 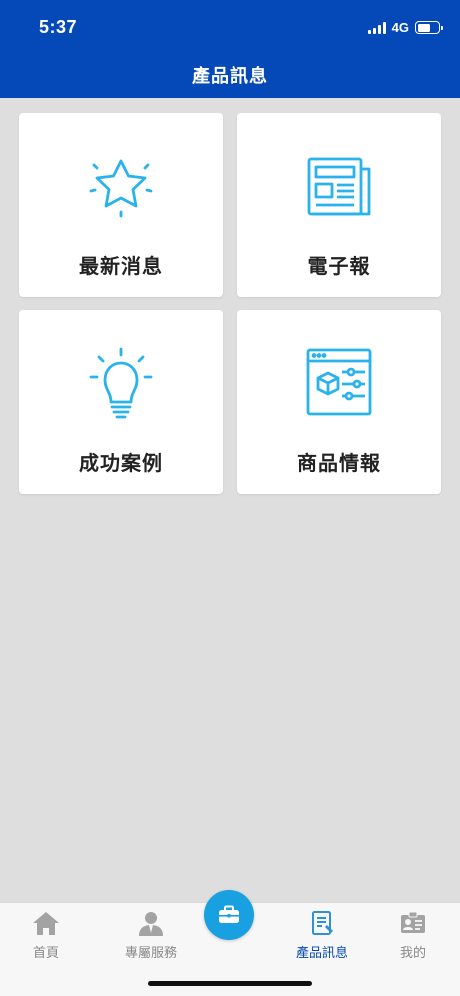 I want to click on newspaper-icon, so click(x=339, y=186).